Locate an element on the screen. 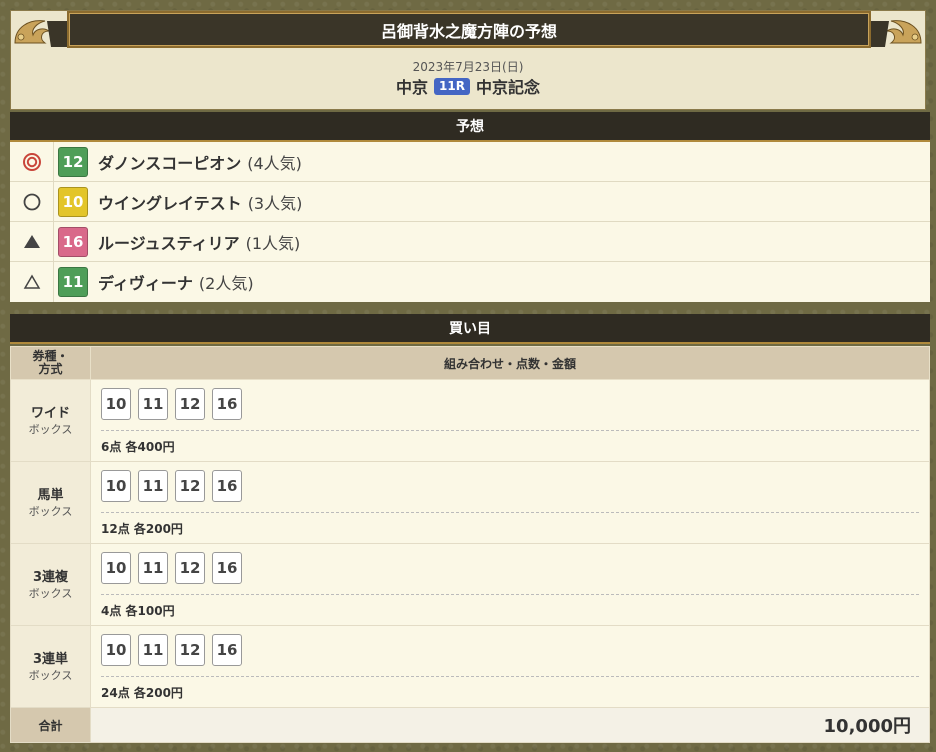 Image resolution: width=936 pixels, height=752 pixels. race-info: 中京 11R 中京記念 is located at coordinates (468, 86).